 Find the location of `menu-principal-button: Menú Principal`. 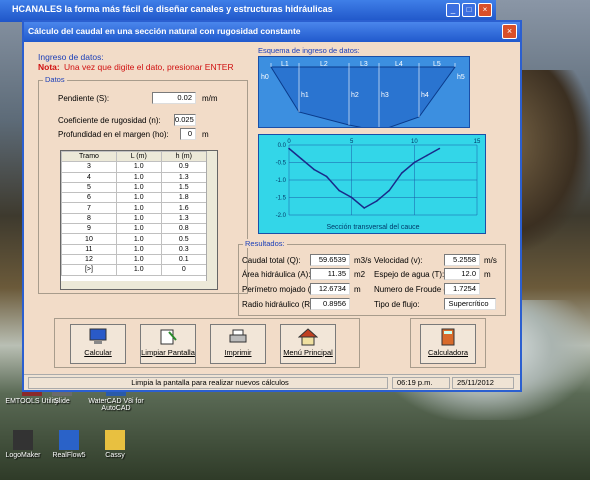

menu-principal-button: Menú Principal is located at coordinates (308, 344).